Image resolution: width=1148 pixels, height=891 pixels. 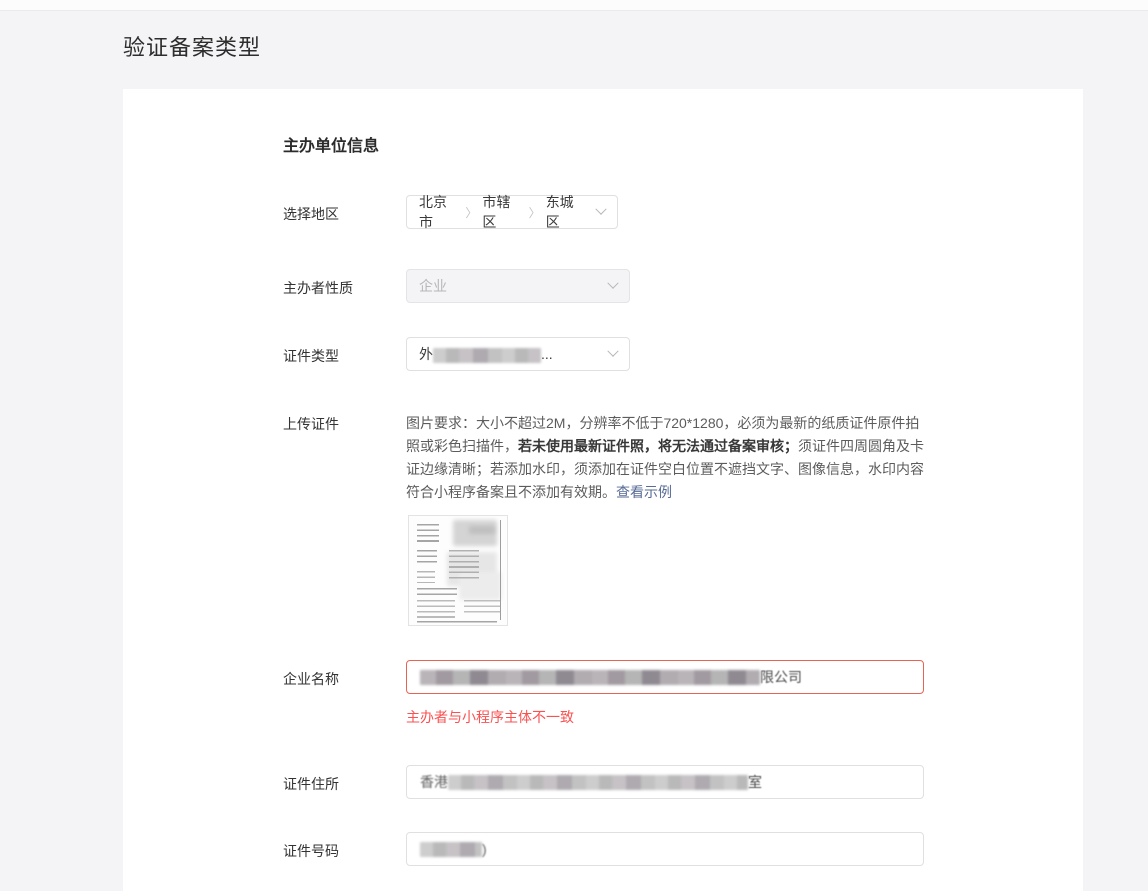 I want to click on row-cert-number: 证件号码 ), so click(x=603, y=849).